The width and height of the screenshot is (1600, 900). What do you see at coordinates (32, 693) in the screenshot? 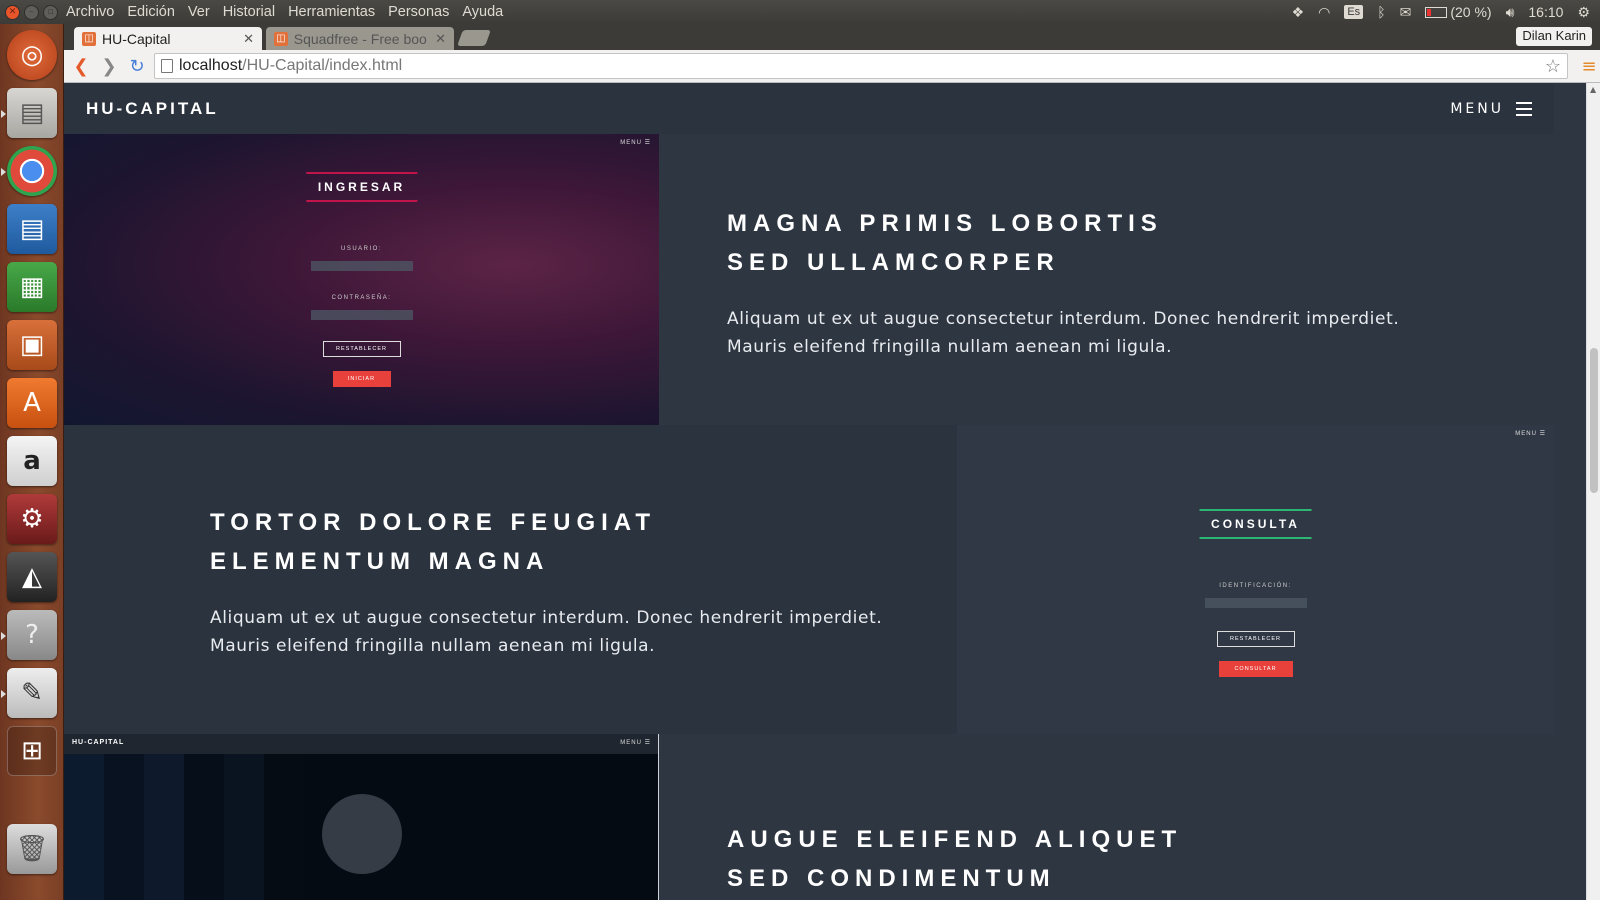
I see `text-editor-icon: ✎` at bounding box center [32, 693].